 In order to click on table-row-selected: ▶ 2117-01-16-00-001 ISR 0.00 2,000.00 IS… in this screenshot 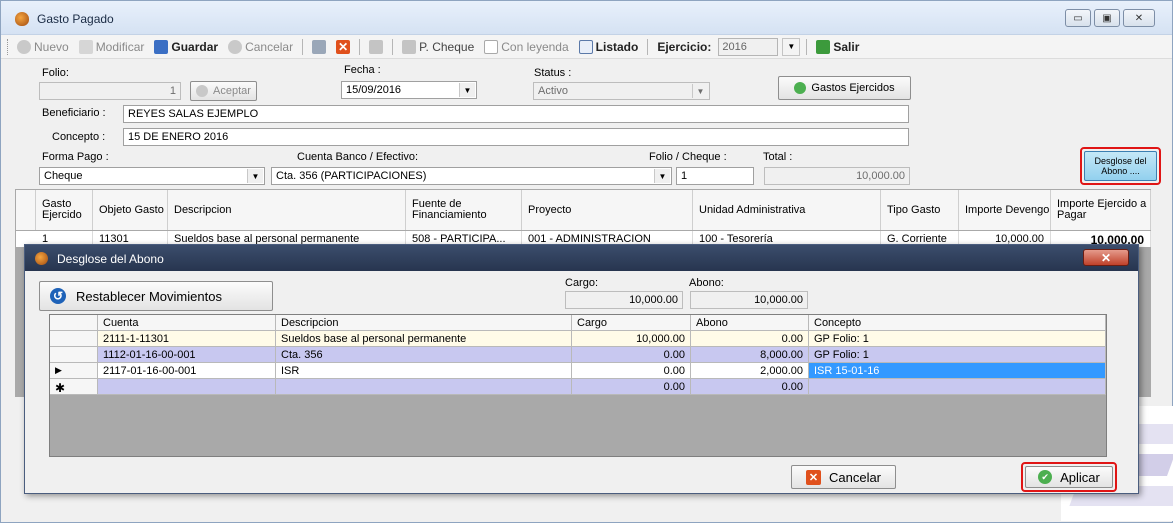, I will do `click(578, 371)`.